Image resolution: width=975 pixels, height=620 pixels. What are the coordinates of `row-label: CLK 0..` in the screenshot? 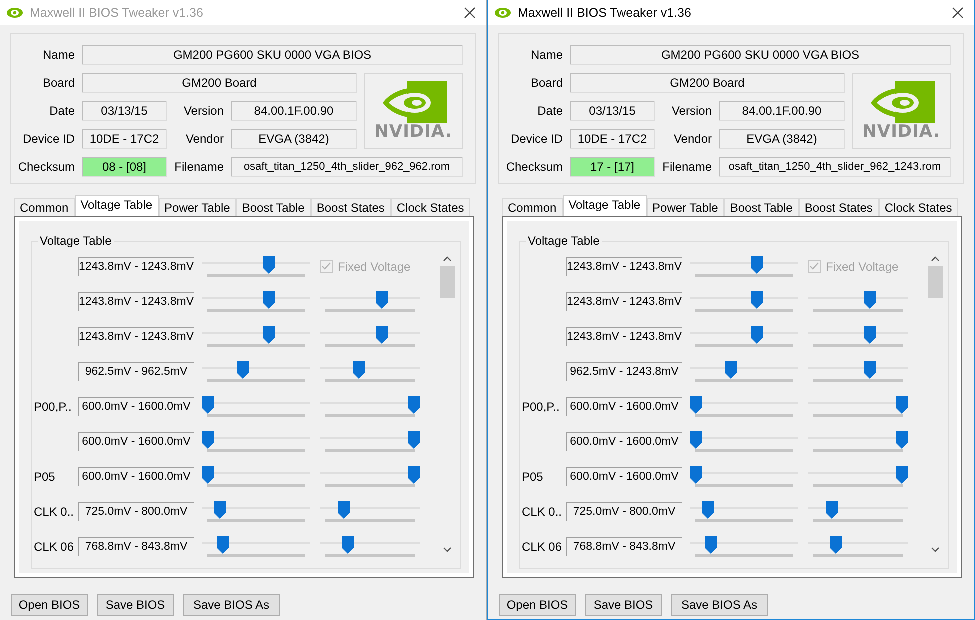 It's located at (542, 511).